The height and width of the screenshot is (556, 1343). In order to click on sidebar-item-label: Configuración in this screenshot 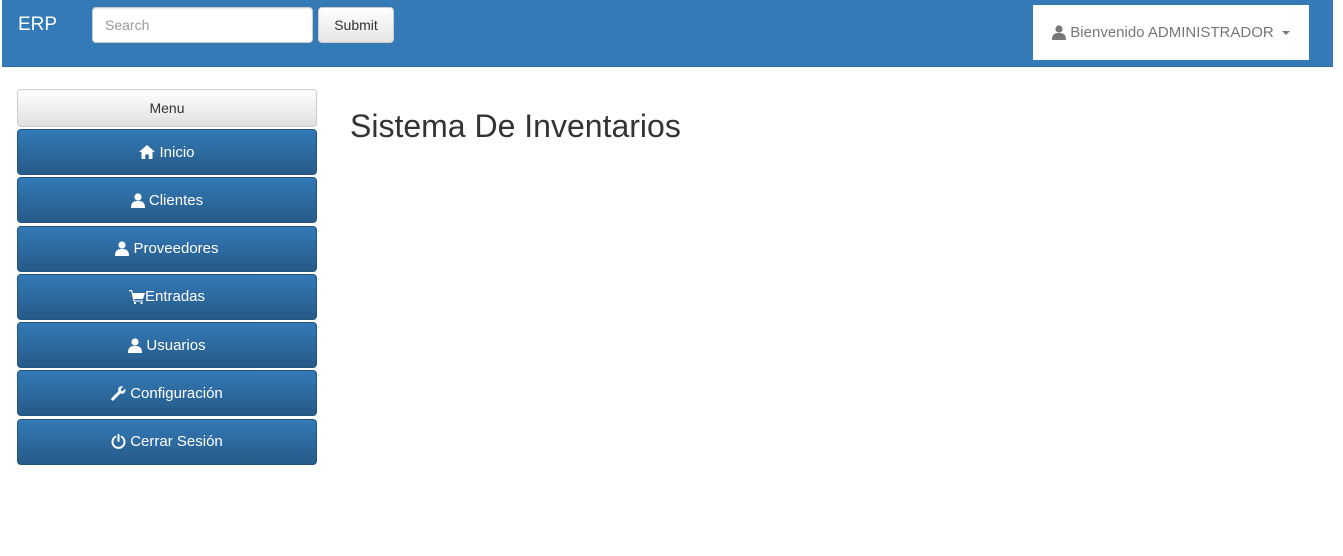, I will do `click(176, 393)`.